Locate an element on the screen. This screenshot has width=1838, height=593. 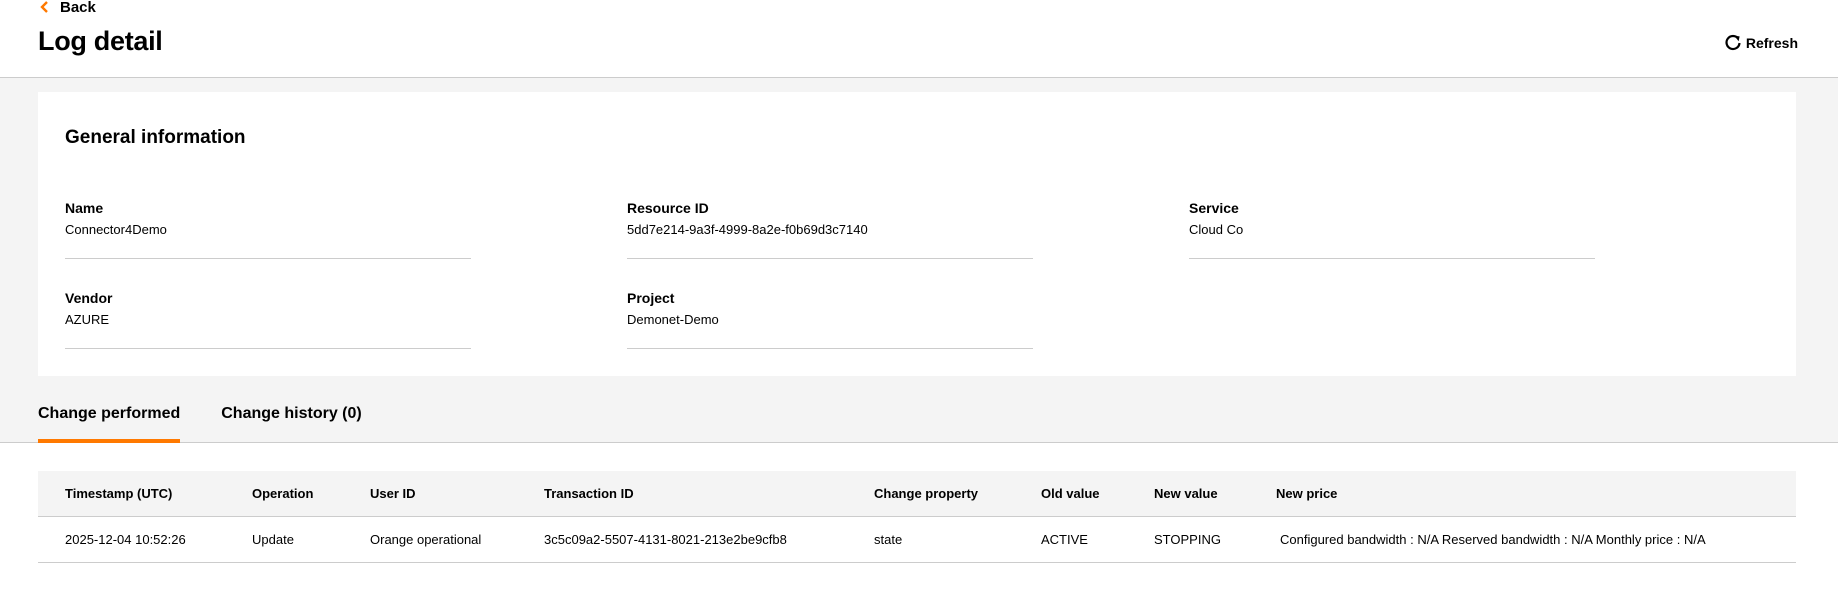
back-label: Back is located at coordinates (78, 8).